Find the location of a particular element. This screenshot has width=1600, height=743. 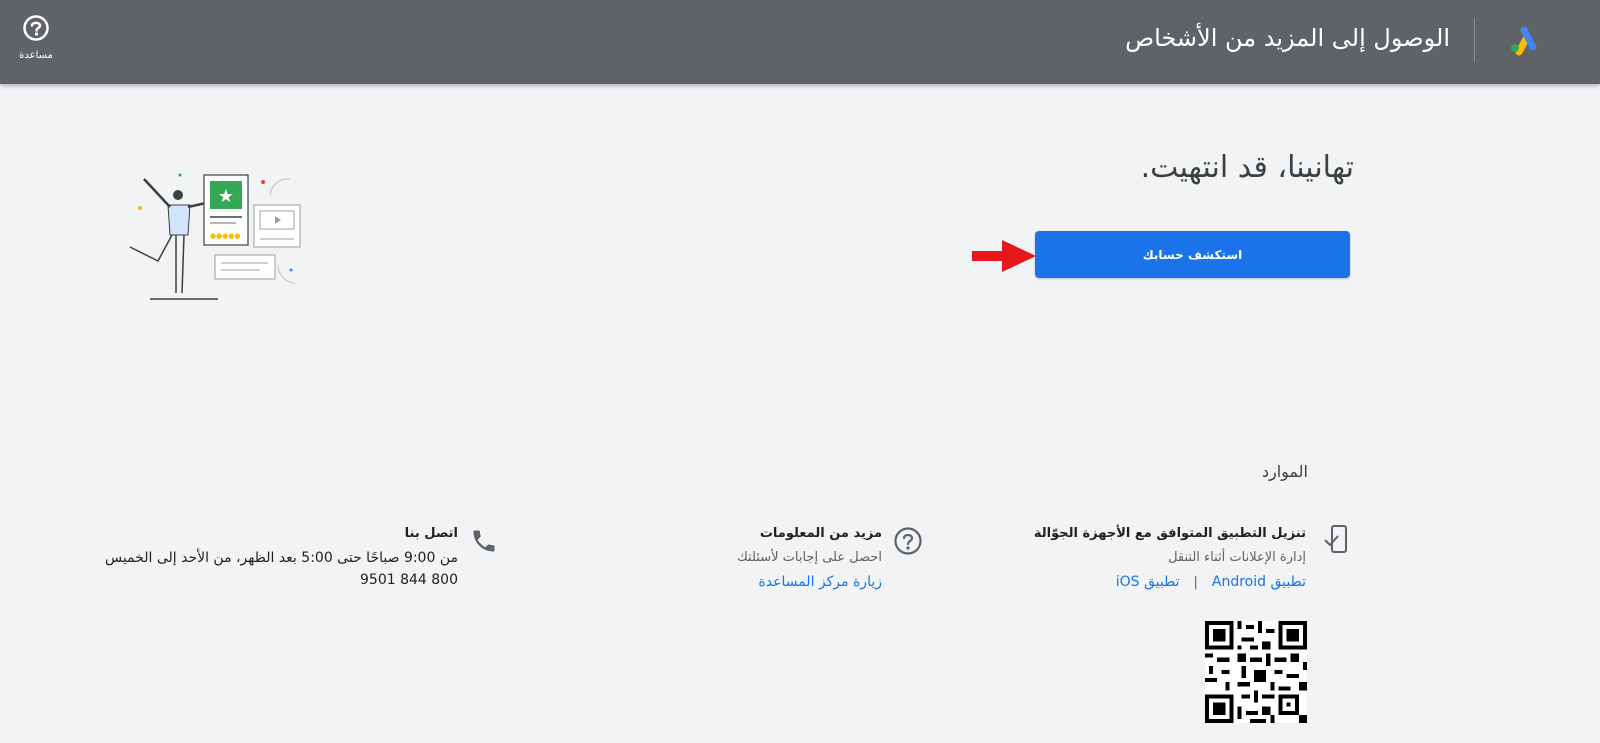

help-center-link: زيارة مركز المساعدة is located at coordinates (820, 582).